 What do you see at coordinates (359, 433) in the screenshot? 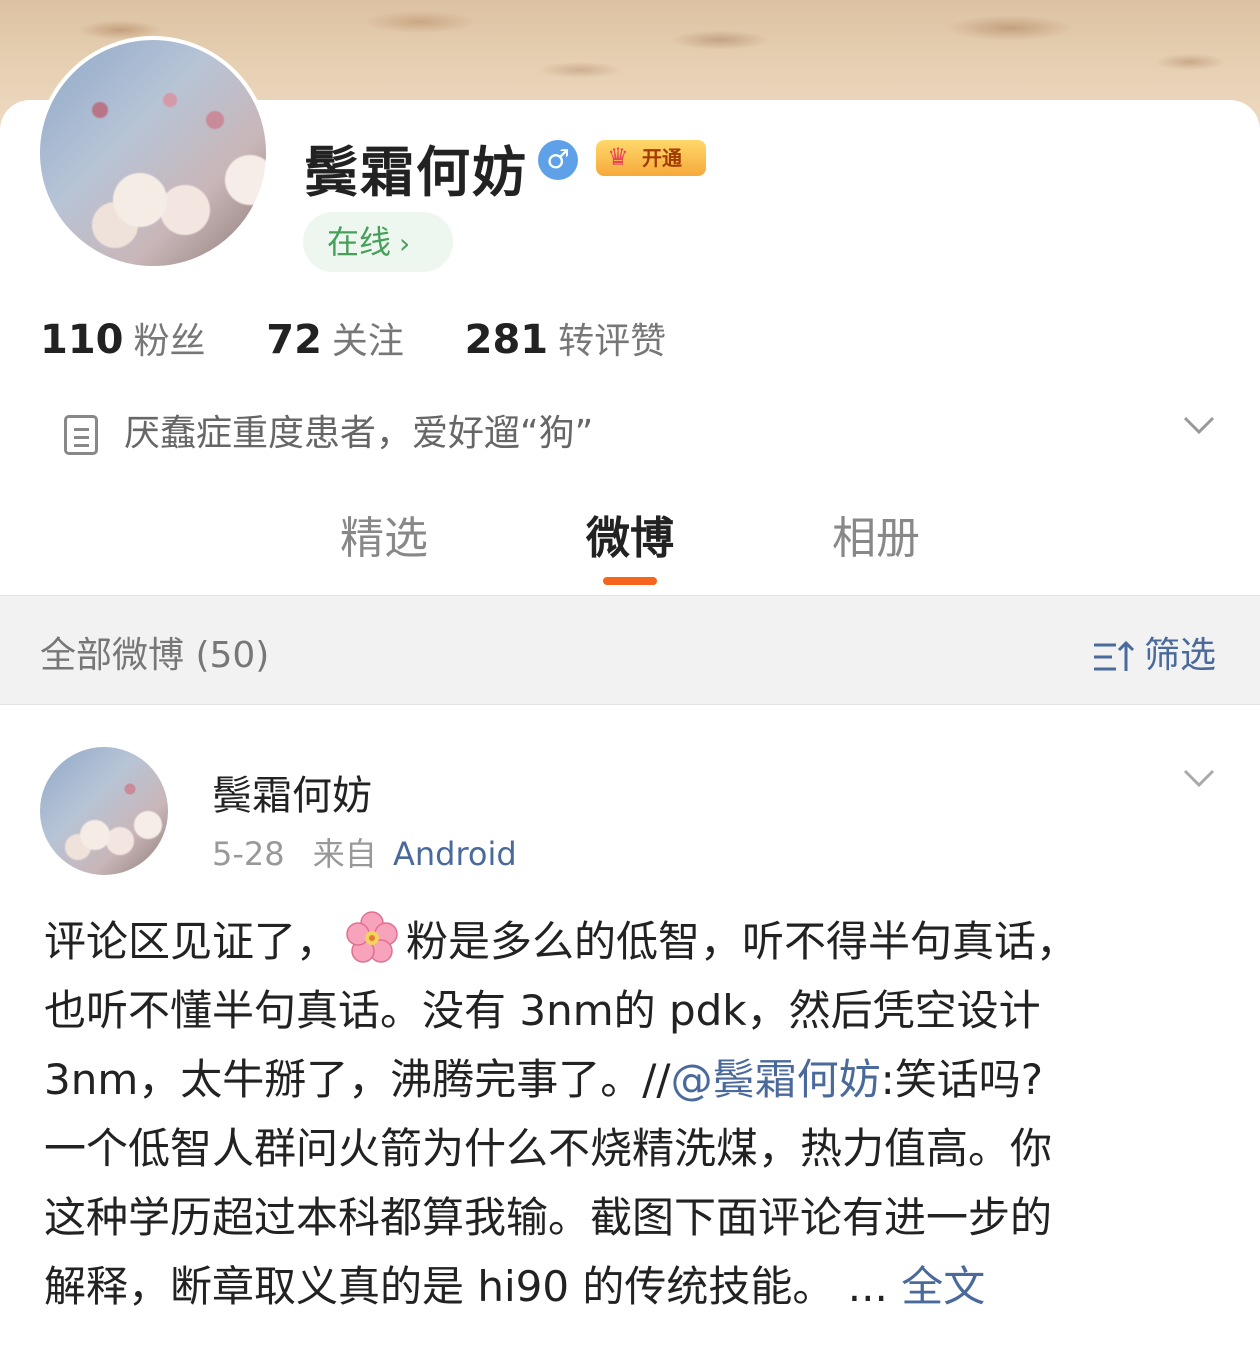
I see `bio-text: 厌蠢症重度患者，爱好遛“狗”` at bounding box center [359, 433].